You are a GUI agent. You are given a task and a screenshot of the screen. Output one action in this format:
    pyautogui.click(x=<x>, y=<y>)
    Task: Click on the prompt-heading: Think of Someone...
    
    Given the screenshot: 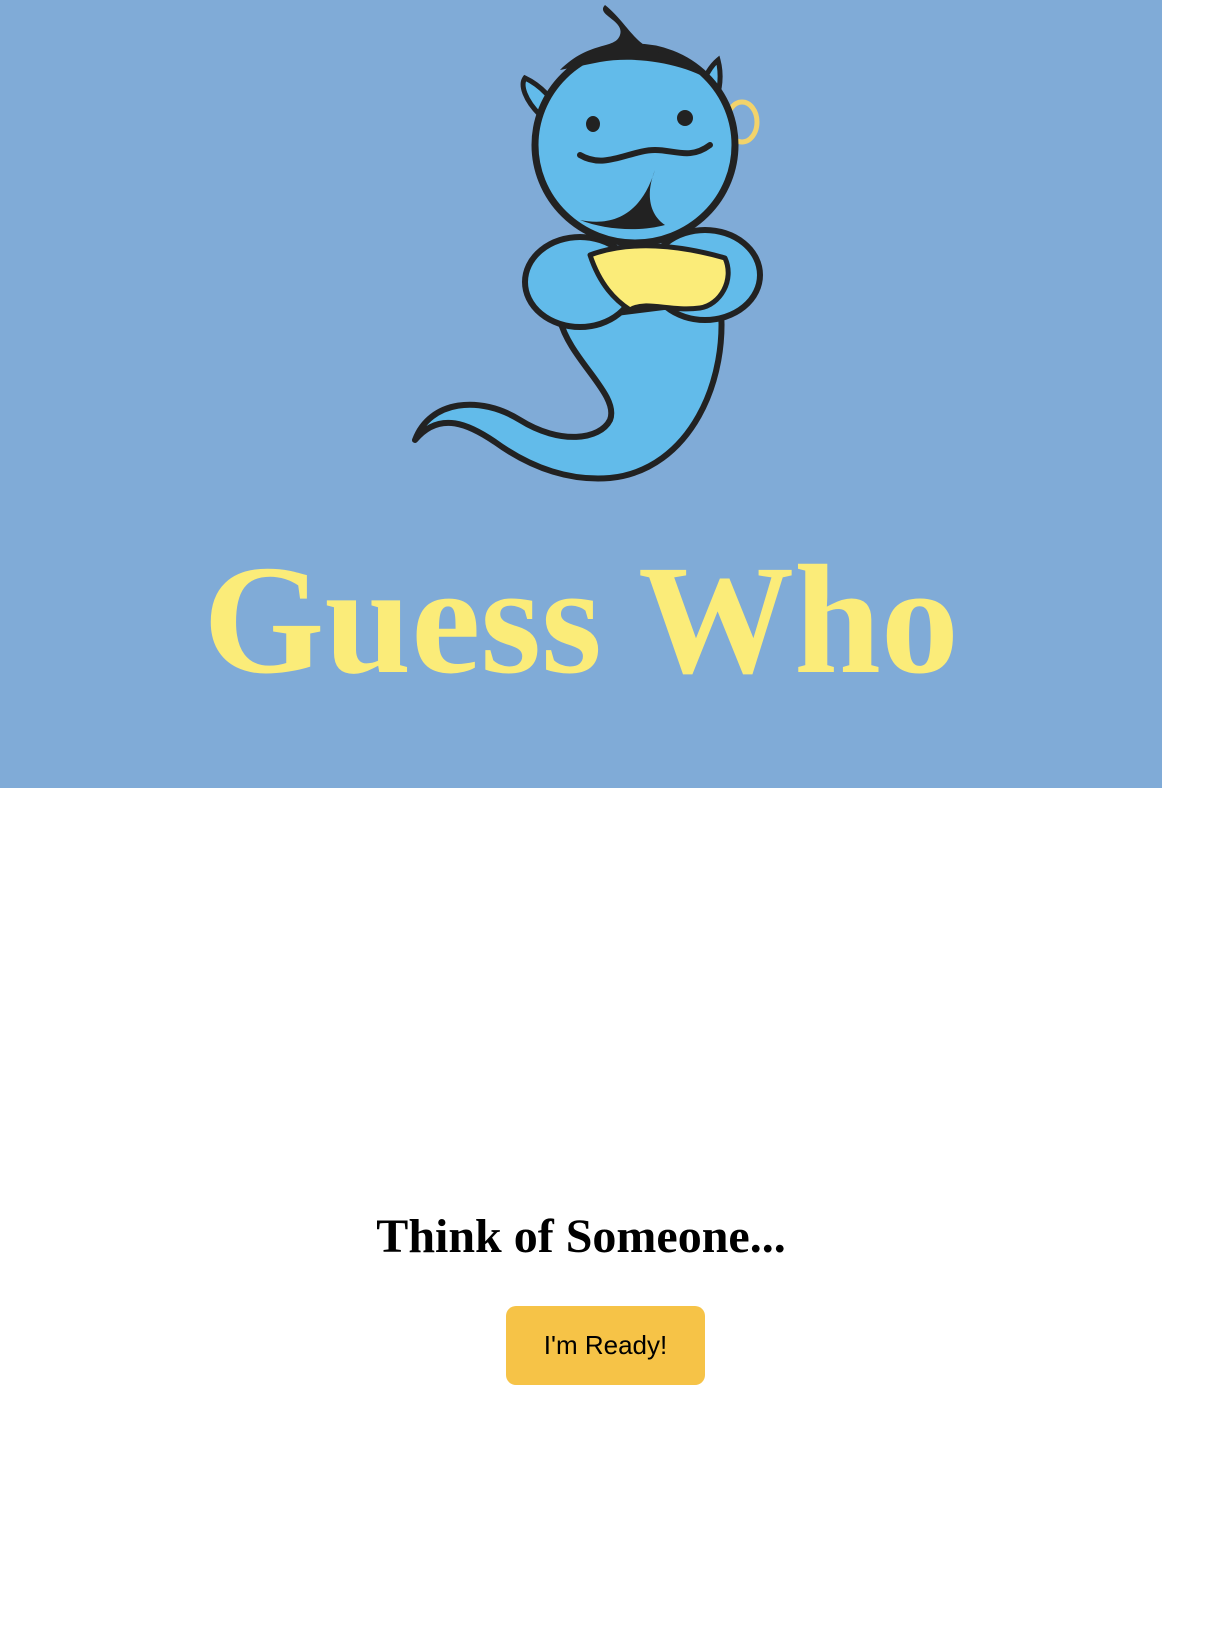 What is the action you would take?
    pyautogui.click(x=581, y=1236)
    